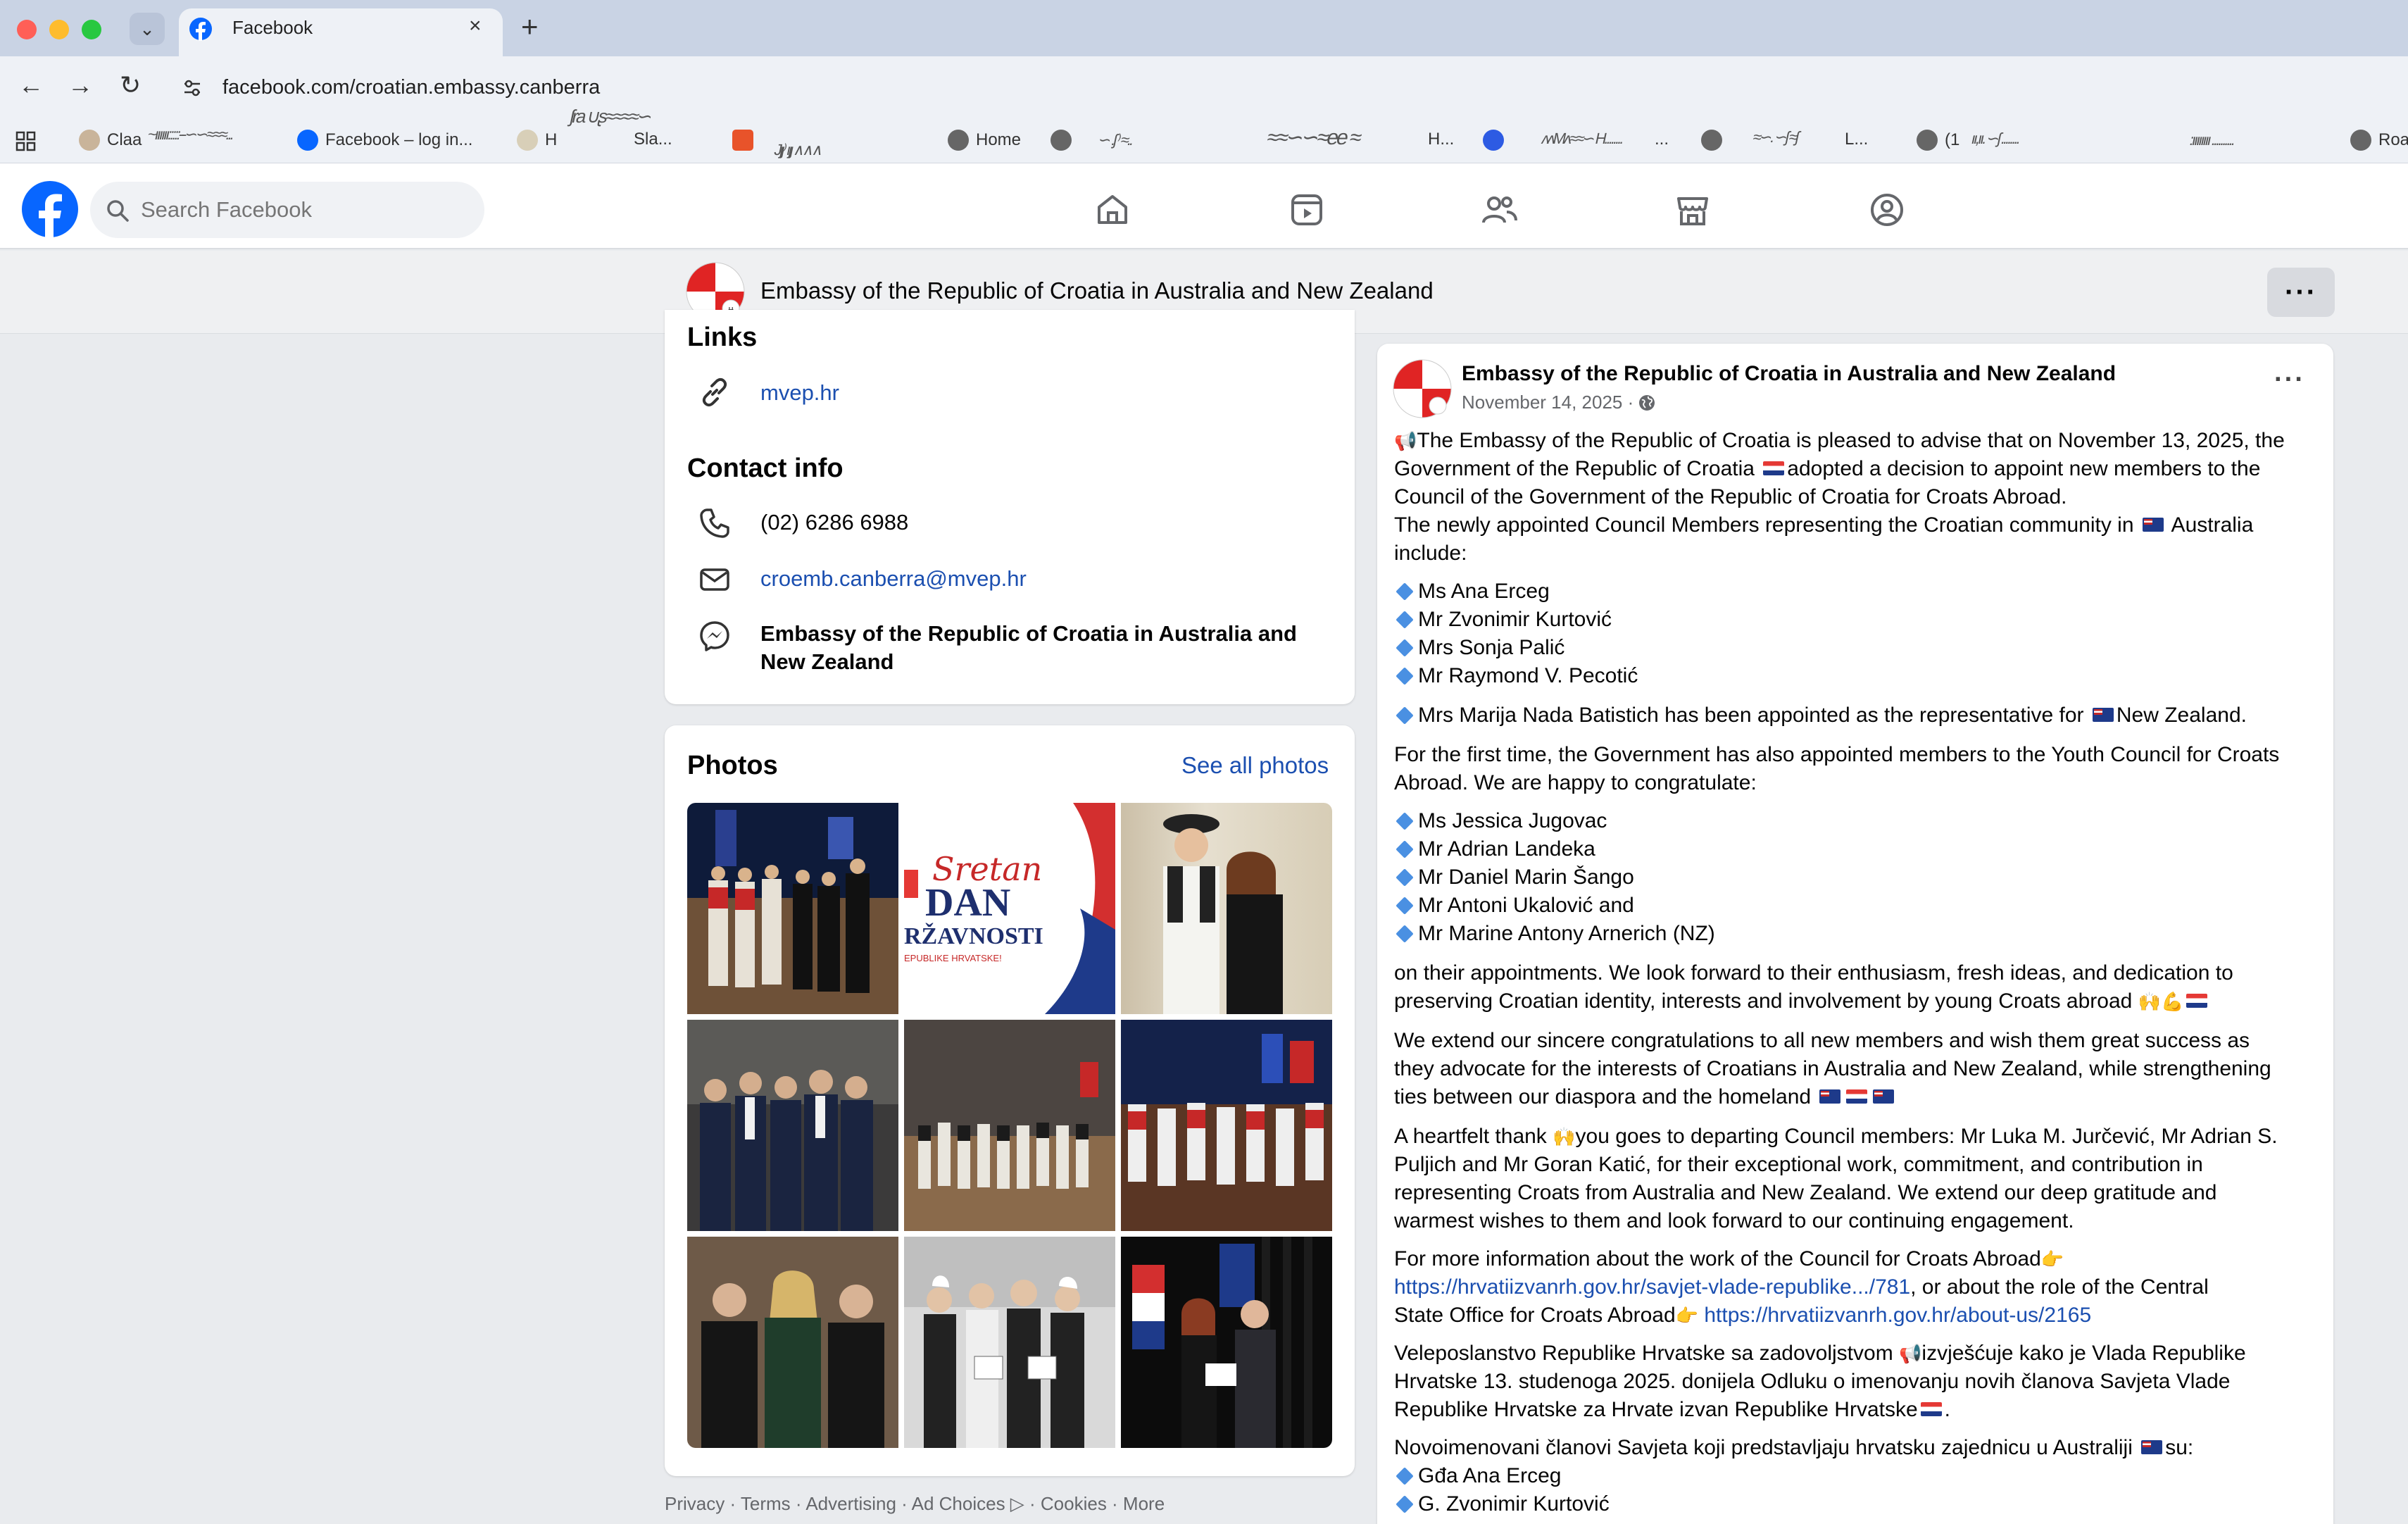 The width and height of the screenshot is (2408, 1524). Describe the element at coordinates (984, 140) in the screenshot. I see `bookmark-home: Home` at that location.